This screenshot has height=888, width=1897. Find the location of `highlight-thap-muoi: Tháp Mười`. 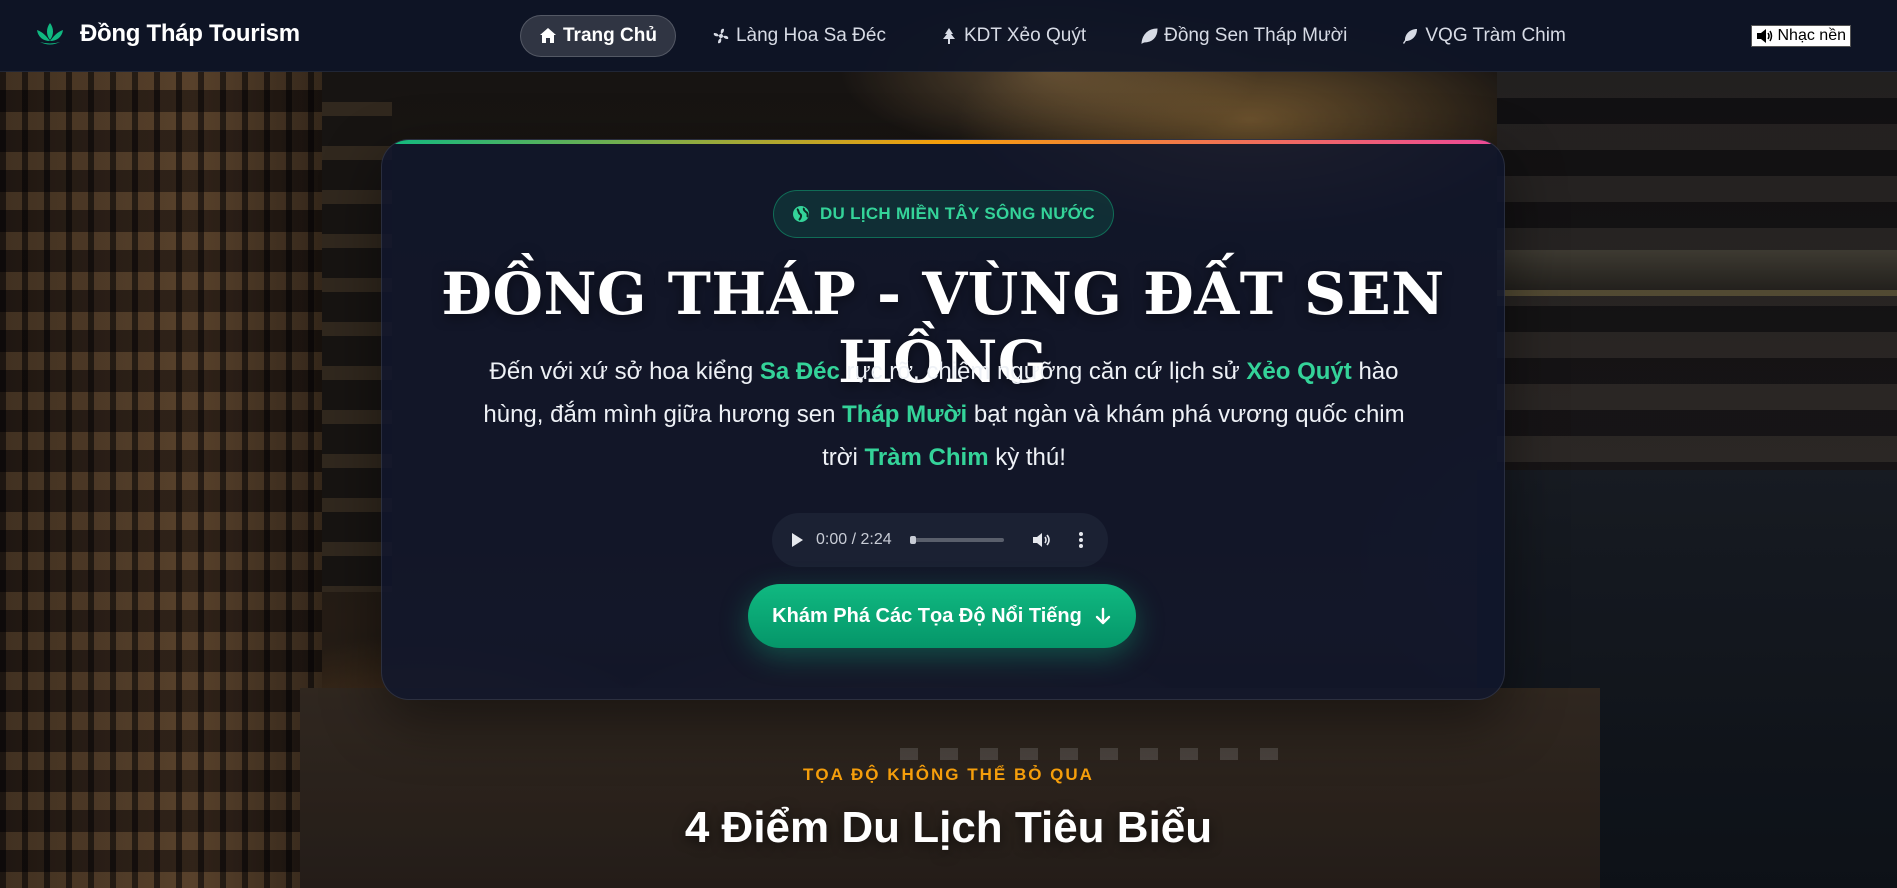

highlight-thap-muoi: Tháp Mười is located at coordinates (905, 414).